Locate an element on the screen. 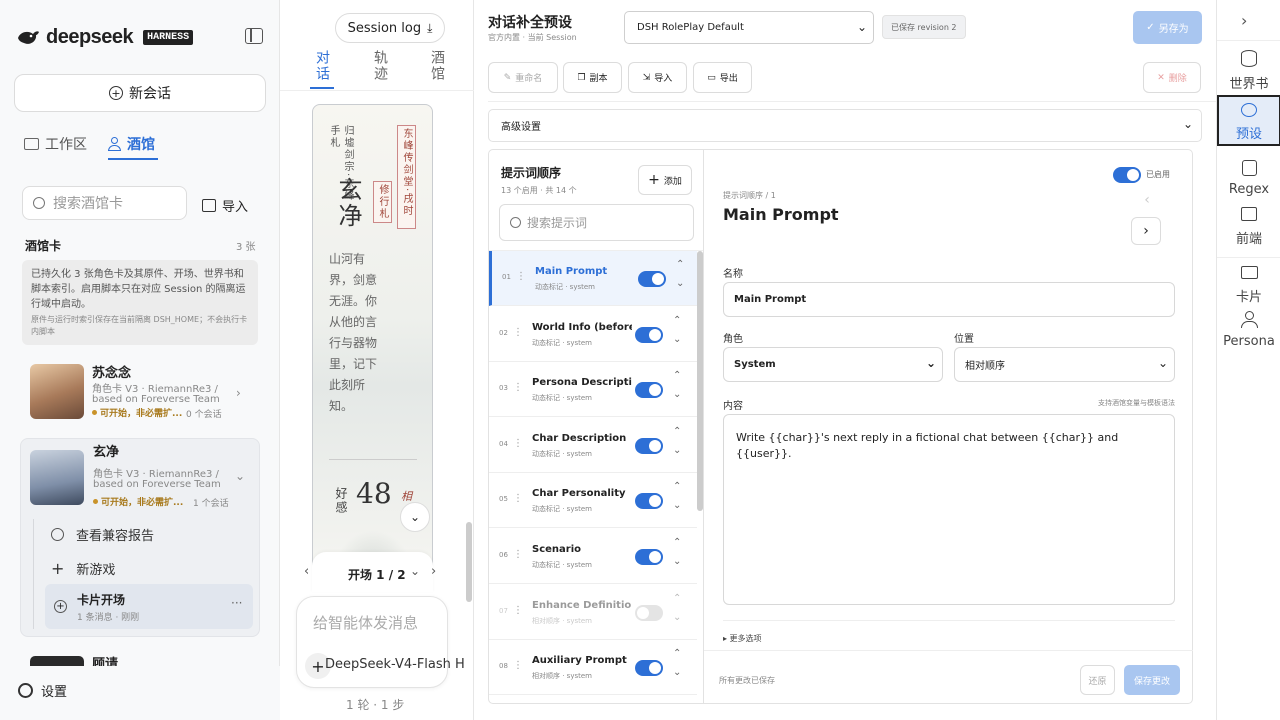 Image resolution: width=1280 pixels, height=720 pixels. tab-workspace: 工作区 is located at coordinates (55, 144).